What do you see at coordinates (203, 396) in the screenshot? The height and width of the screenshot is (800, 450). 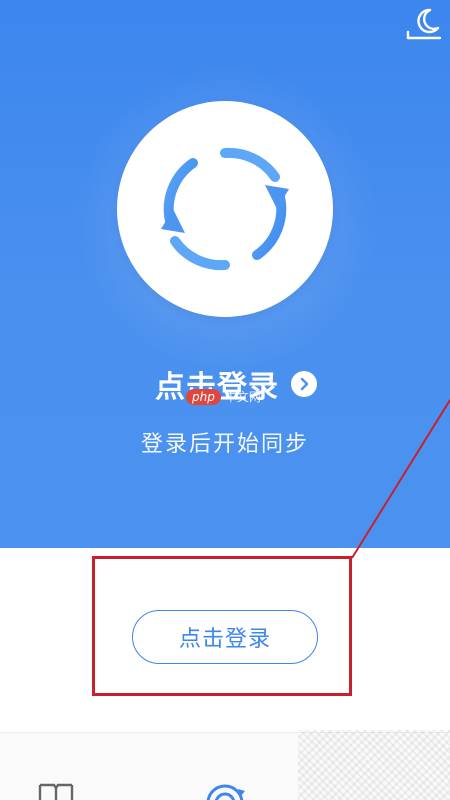 I see `watermark-badge: php` at bounding box center [203, 396].